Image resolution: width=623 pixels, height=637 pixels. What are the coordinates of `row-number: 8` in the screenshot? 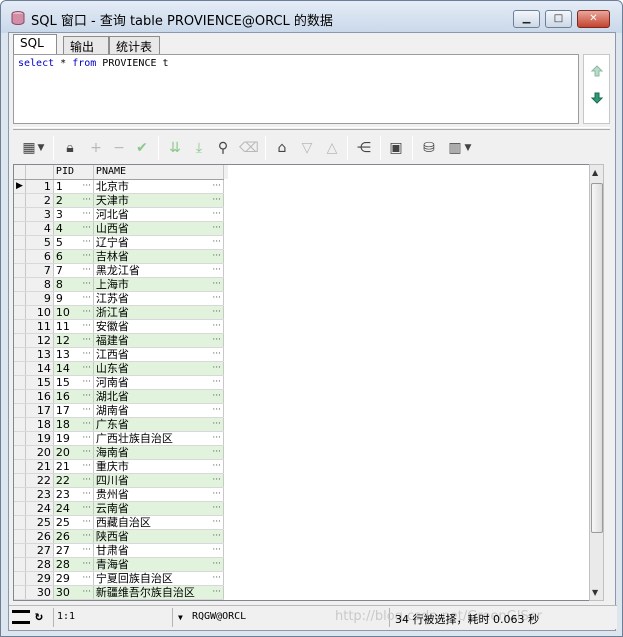 It's located at (39, 284).